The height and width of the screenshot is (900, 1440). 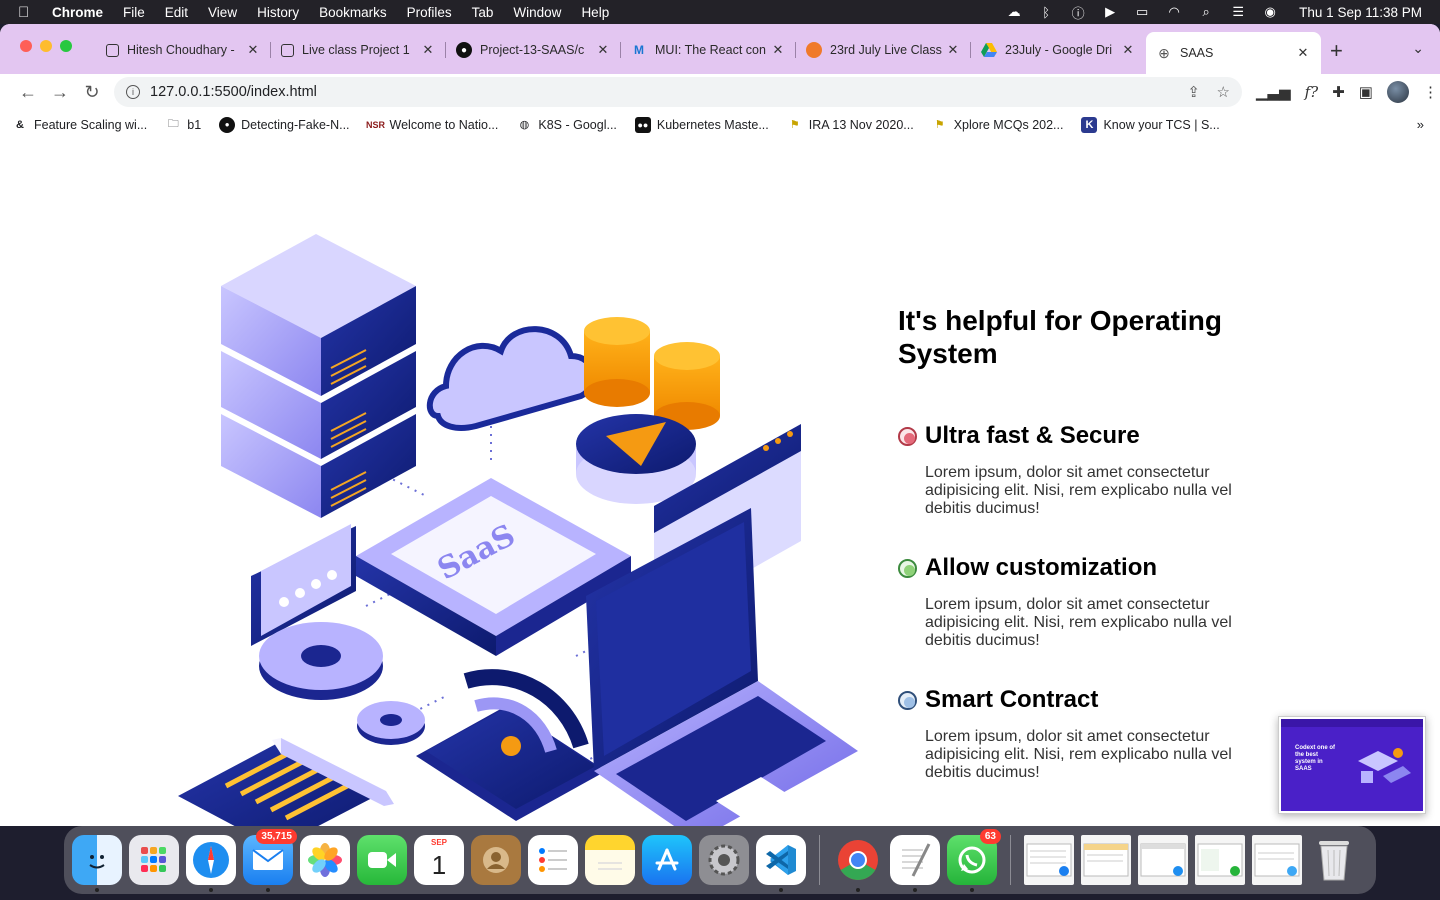 I want to click on forward-button: →, so click(x=60, y=92).